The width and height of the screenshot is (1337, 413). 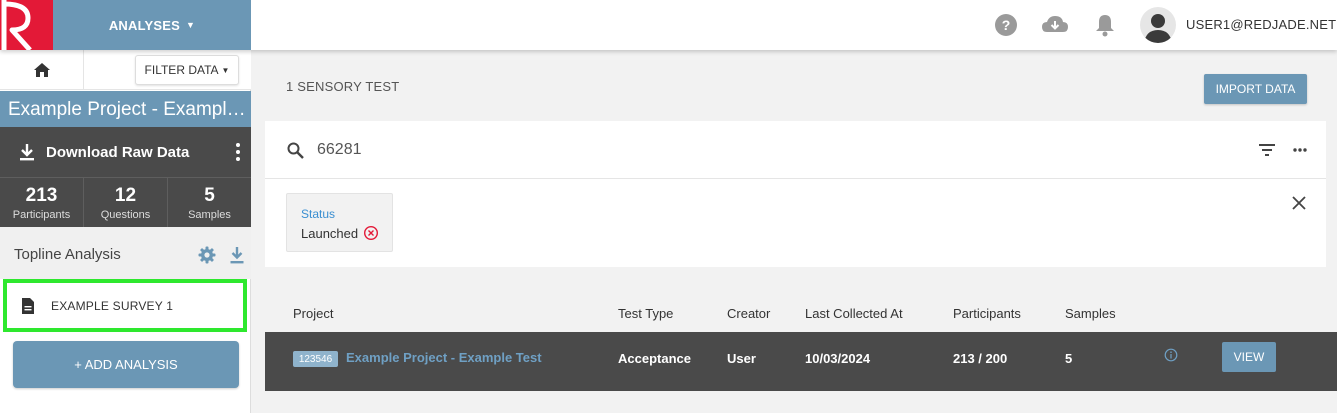 I want to click on project-stats: 213 Participants 12 Questions 5 Samples, so click(x=125, y=202).